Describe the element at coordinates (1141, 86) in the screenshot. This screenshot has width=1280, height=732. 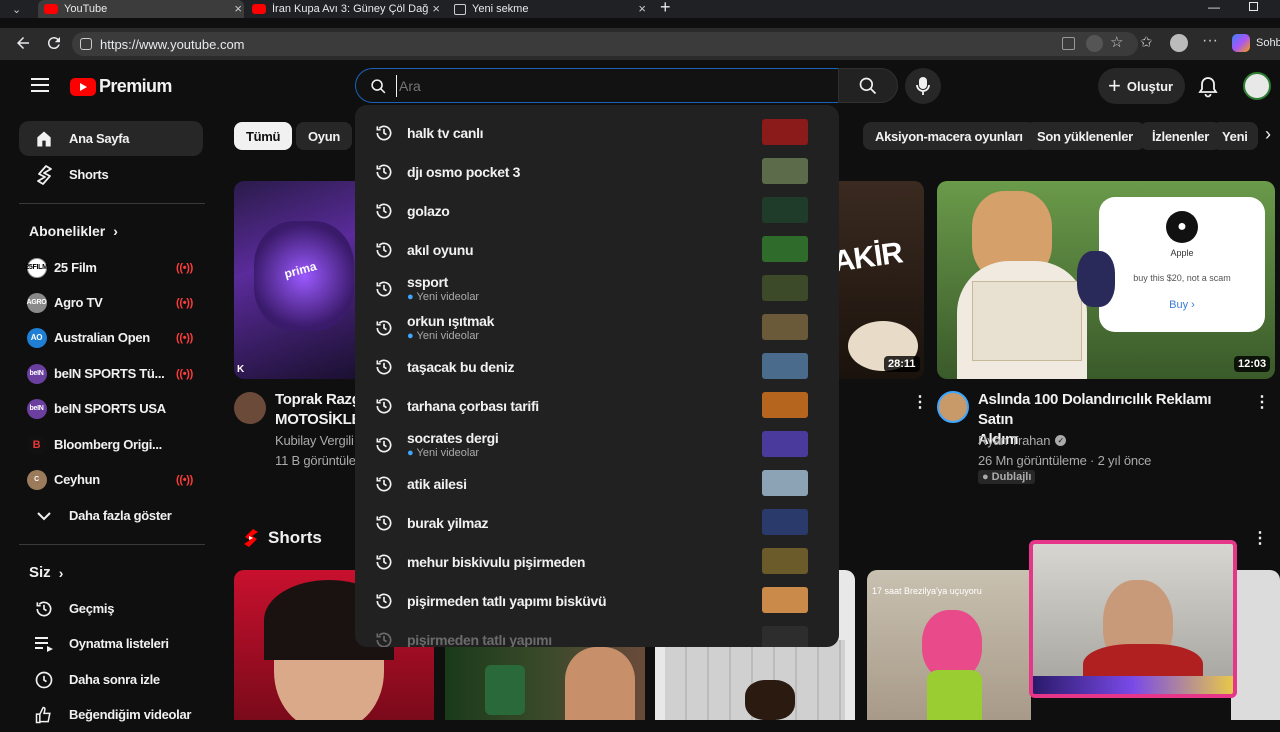
I see `create-button: + Oluştur` at that location.